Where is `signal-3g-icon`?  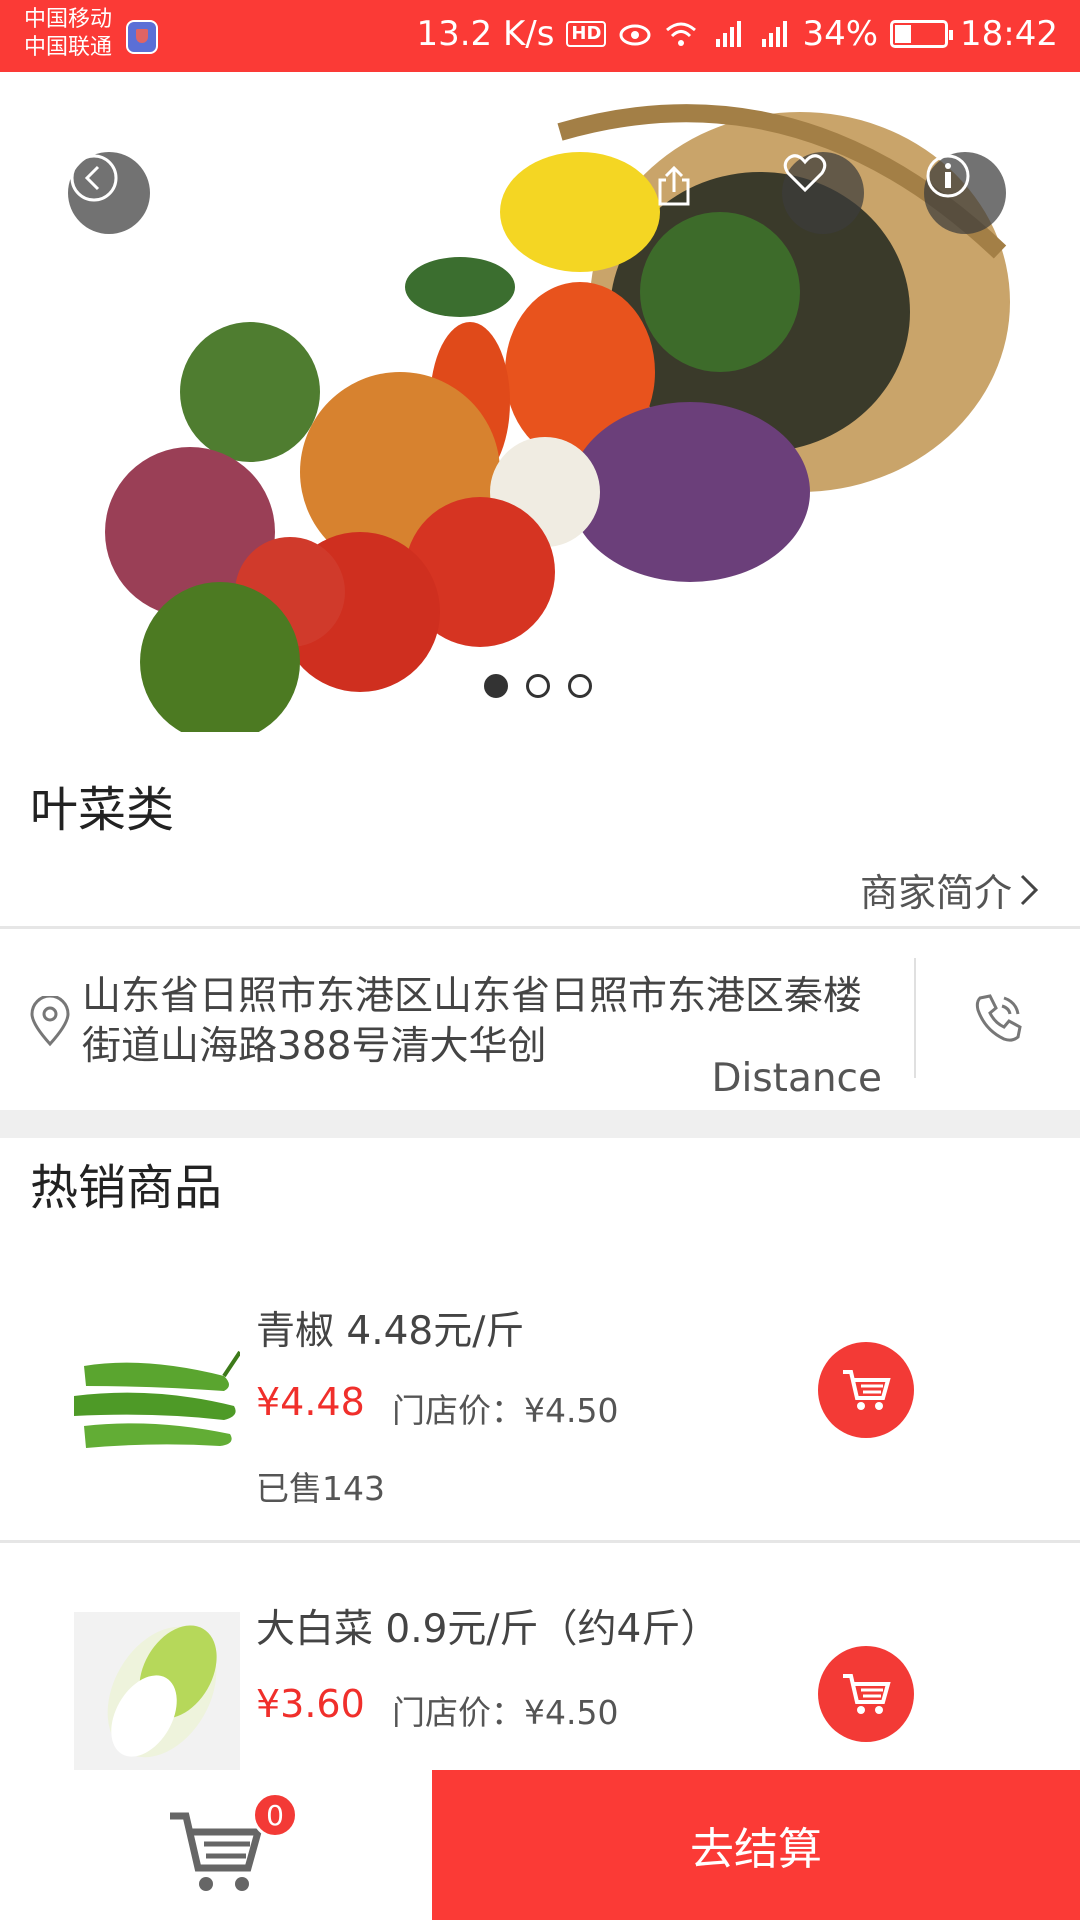 signal-3g-icon is located at coordinates (775, 34).